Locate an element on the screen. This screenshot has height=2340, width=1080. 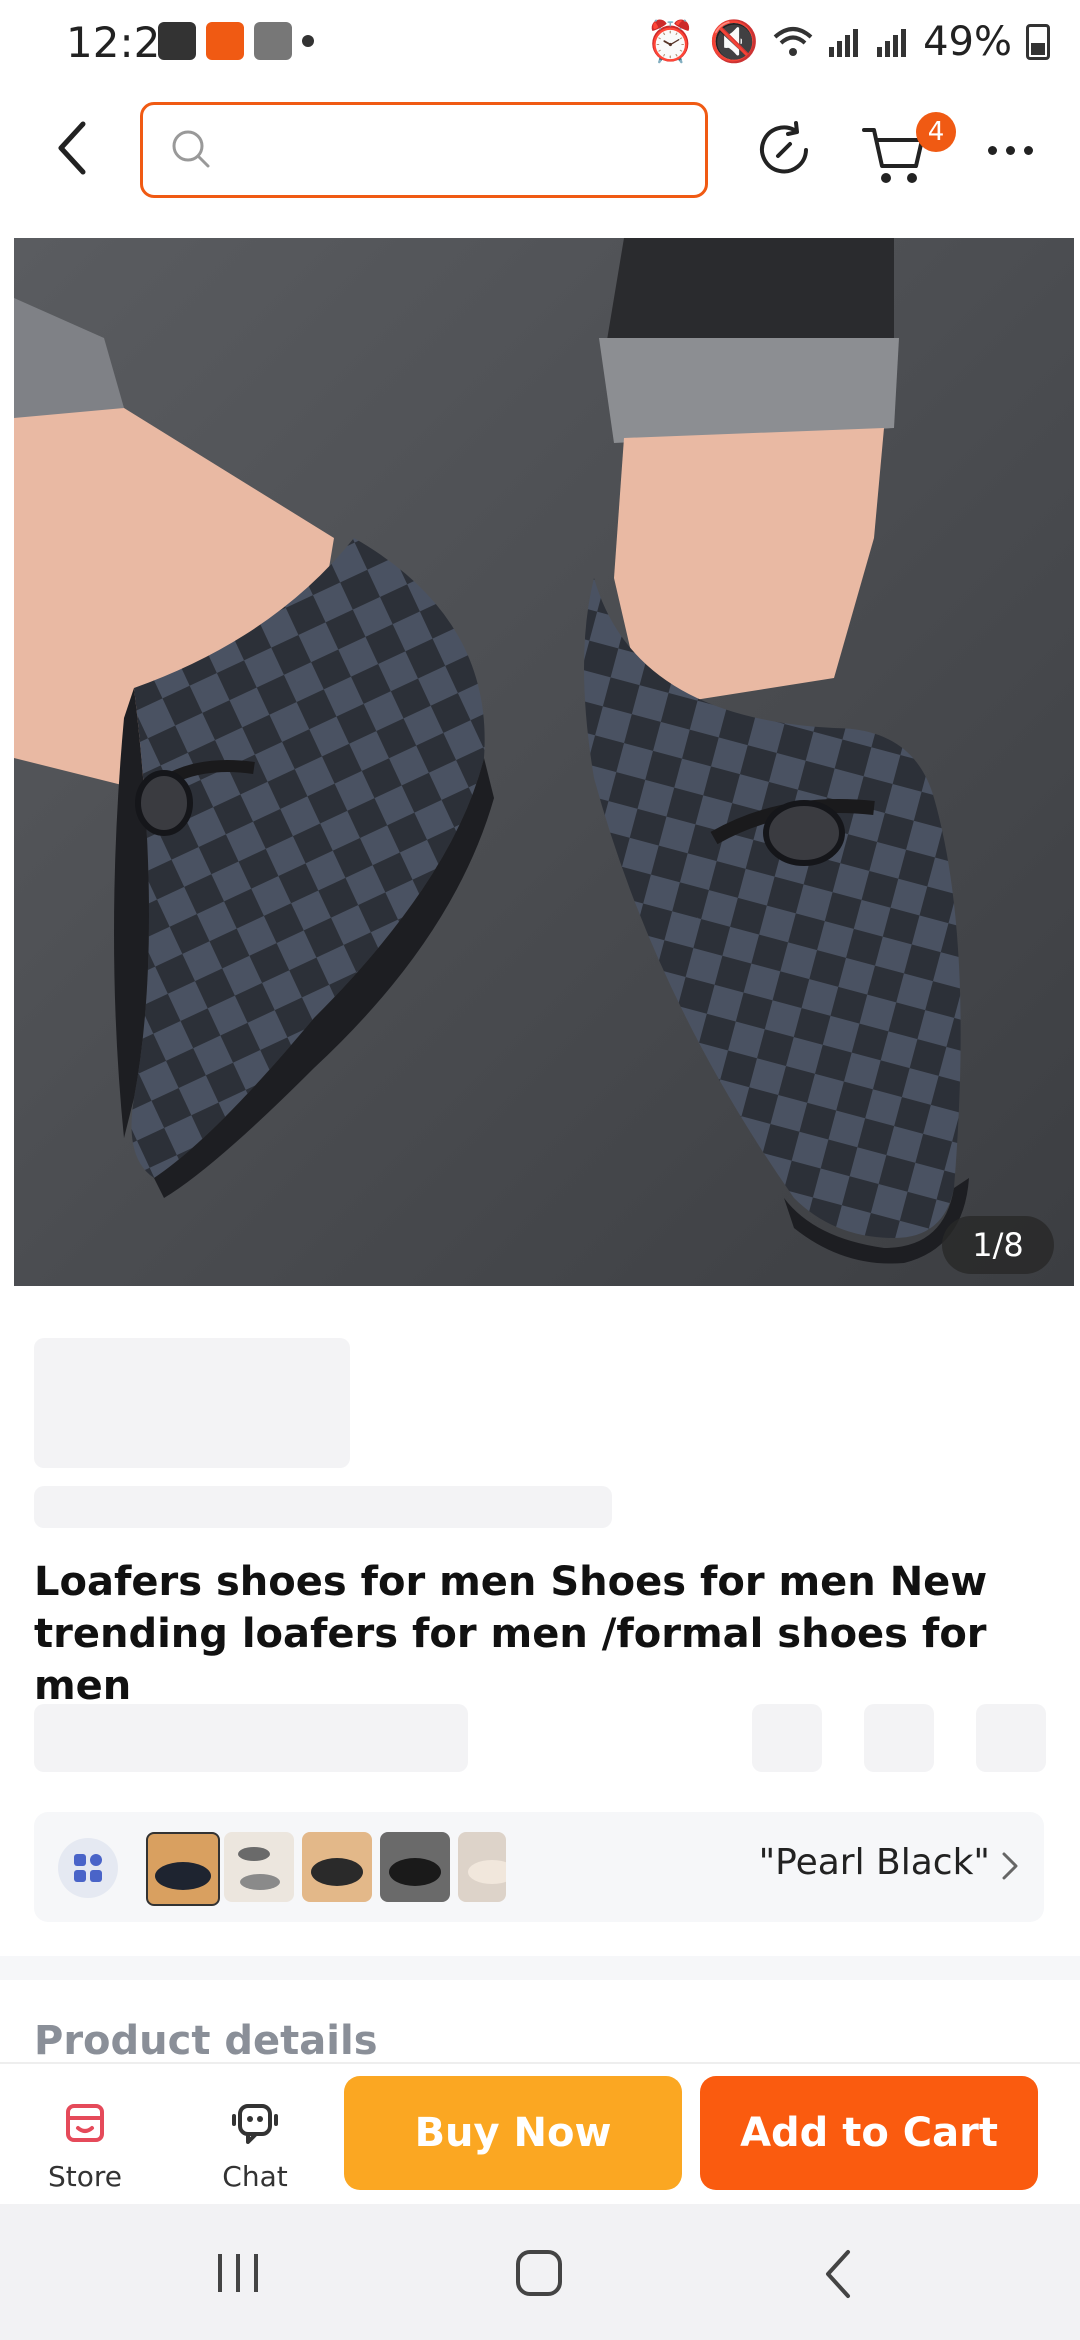
back-button is located at coordinates (72, 148).